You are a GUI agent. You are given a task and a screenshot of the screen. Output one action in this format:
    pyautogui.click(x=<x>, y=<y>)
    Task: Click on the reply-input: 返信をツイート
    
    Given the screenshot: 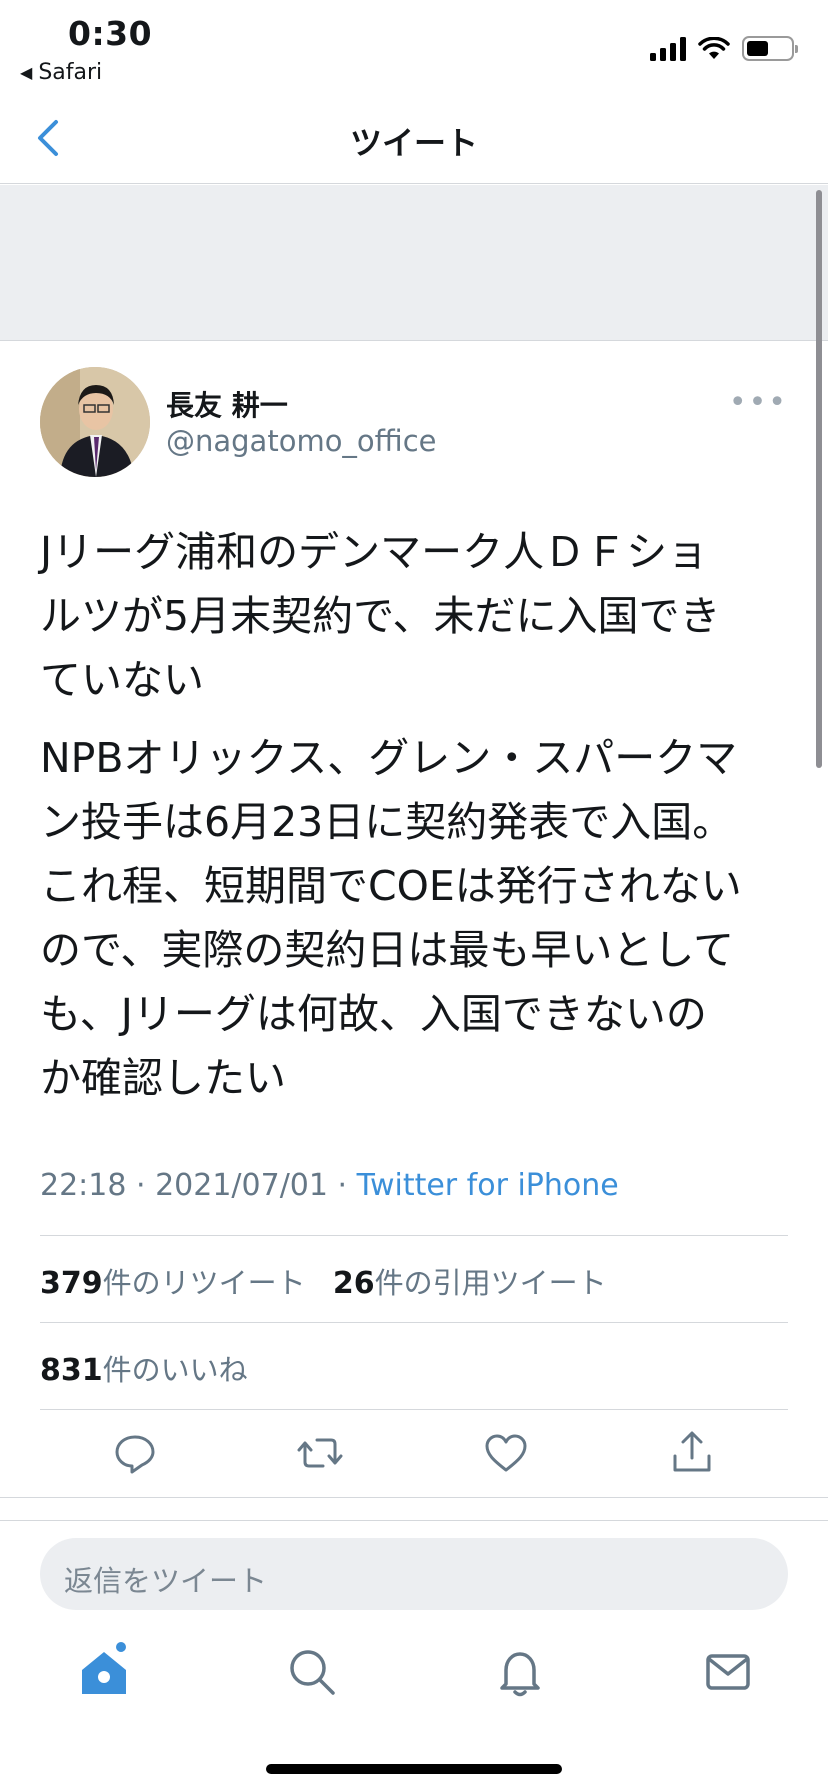 What is the action you would take?
    pyautogui.click(x=414, y=1574)
    